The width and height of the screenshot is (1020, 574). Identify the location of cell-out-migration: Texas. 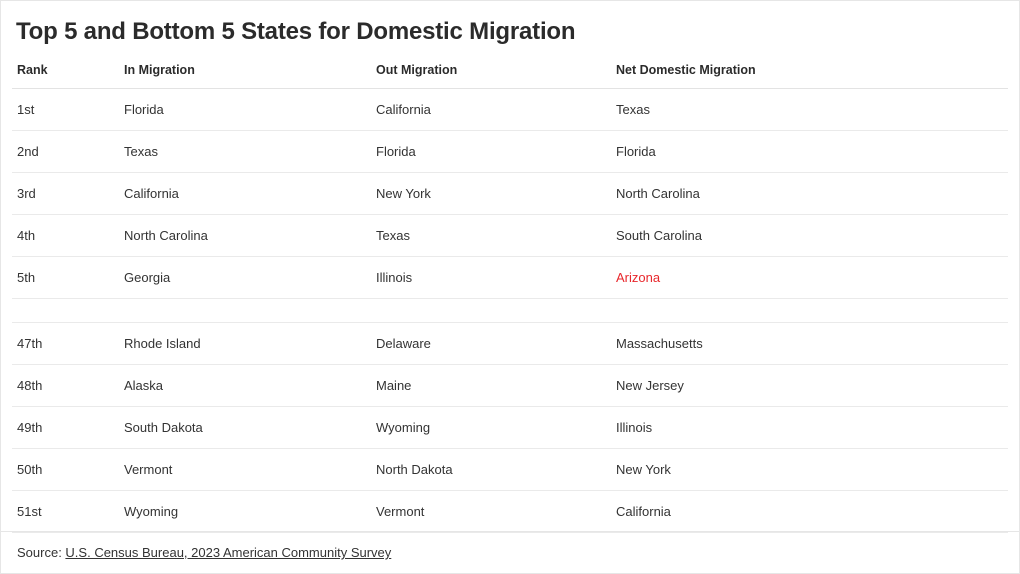
(491, 235).